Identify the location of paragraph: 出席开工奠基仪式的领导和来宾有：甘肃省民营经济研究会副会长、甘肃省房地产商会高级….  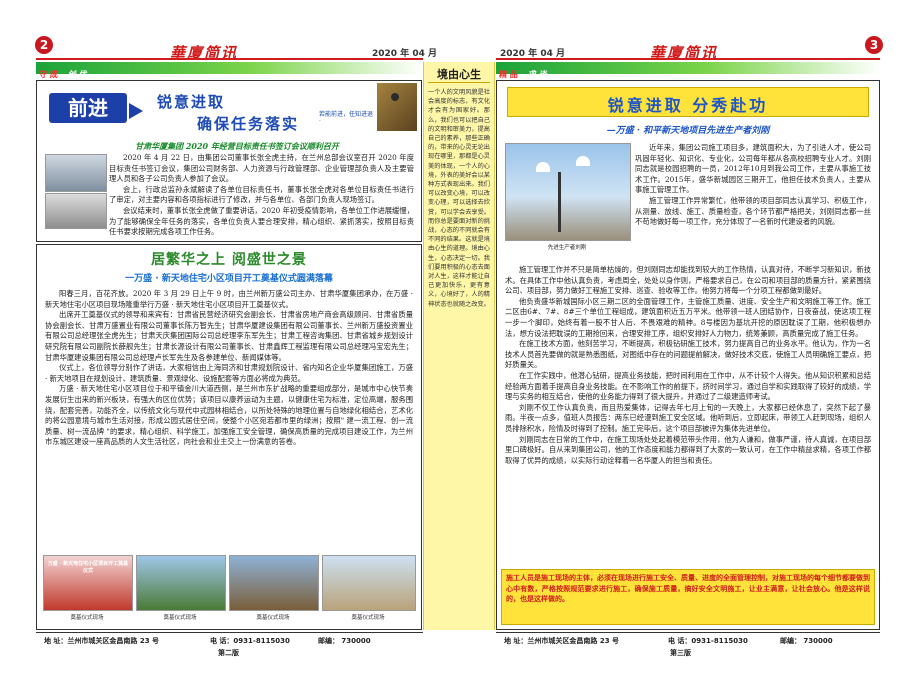
(229, 336).